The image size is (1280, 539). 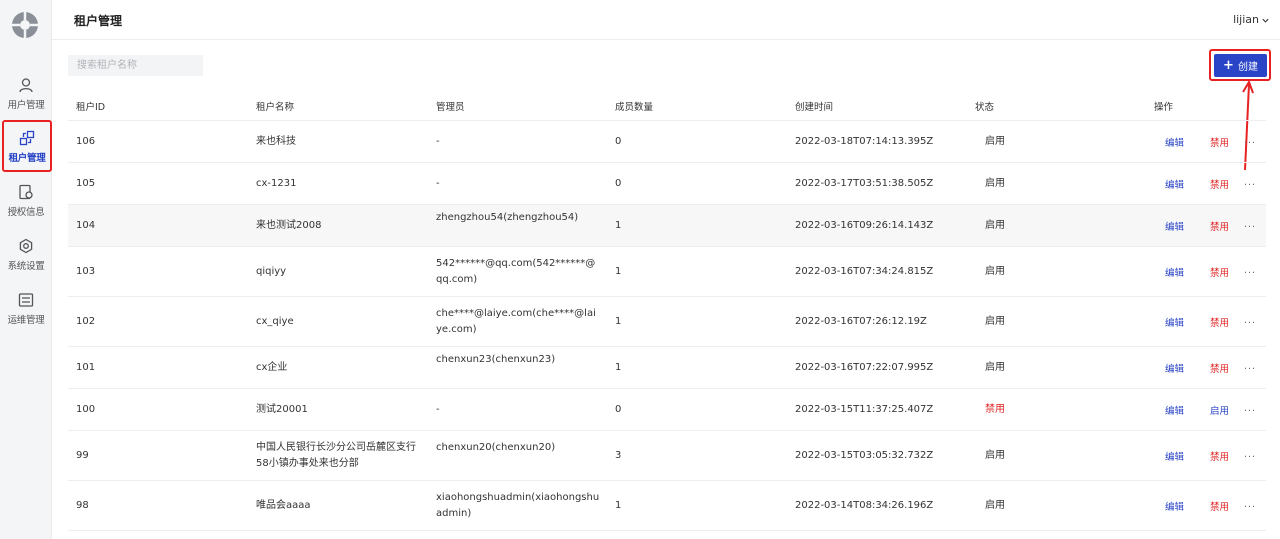 I want to click on search-input, so click(x=135, y=65).